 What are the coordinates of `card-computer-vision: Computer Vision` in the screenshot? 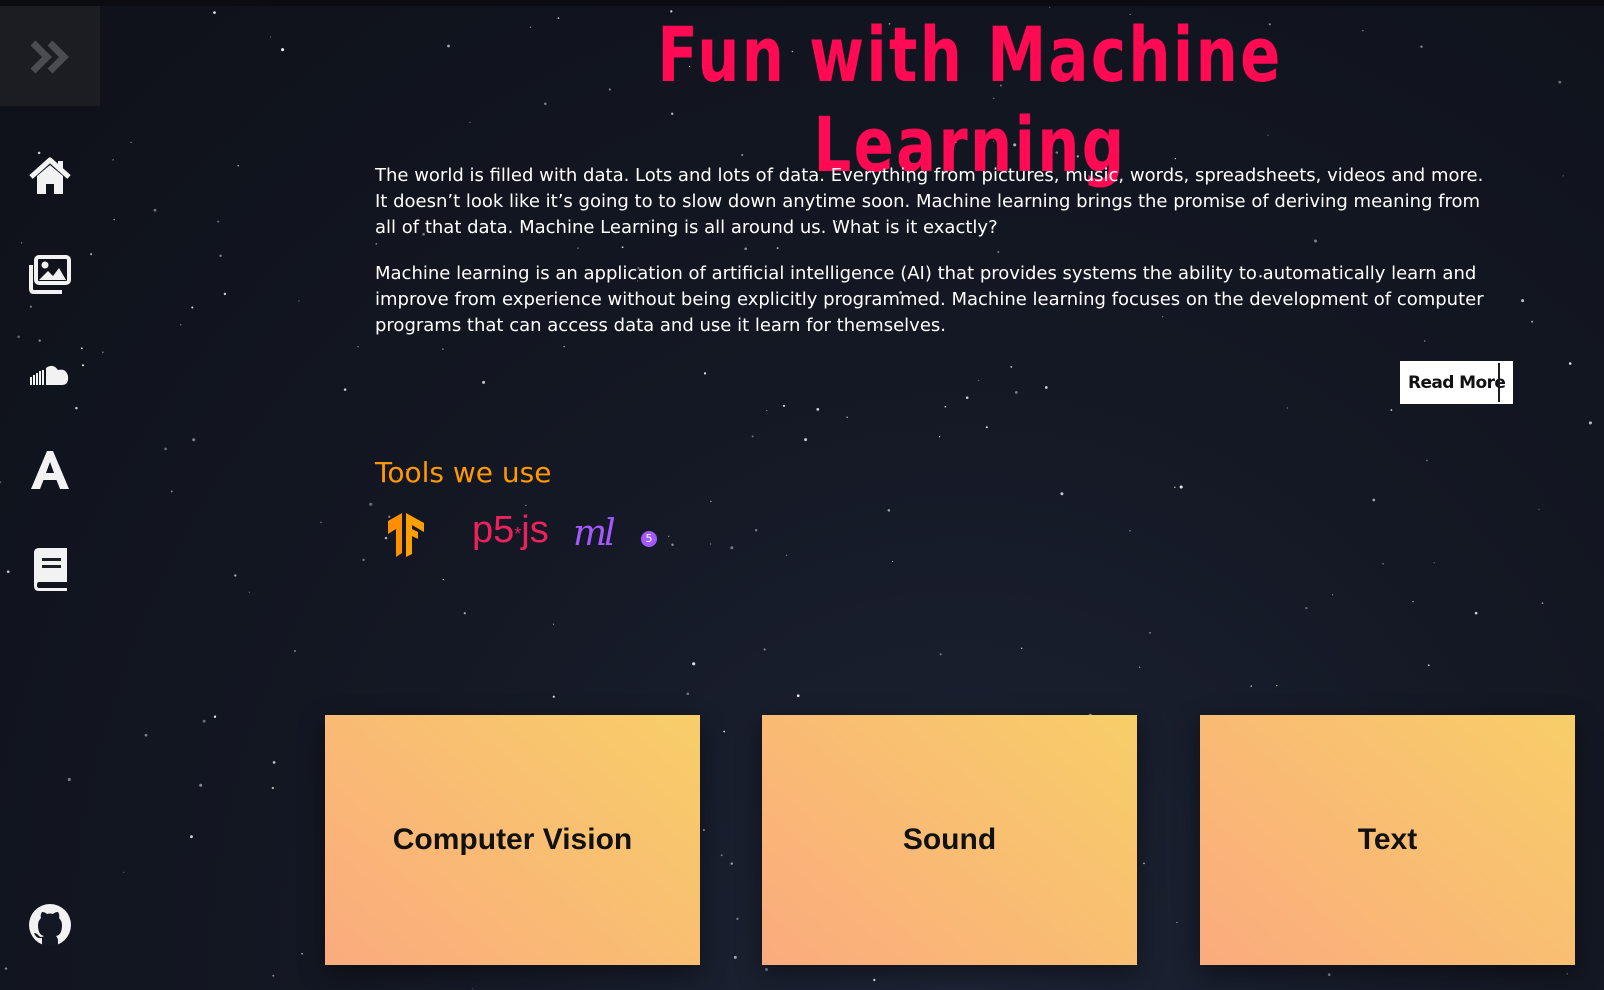 It's located at (512, 840).